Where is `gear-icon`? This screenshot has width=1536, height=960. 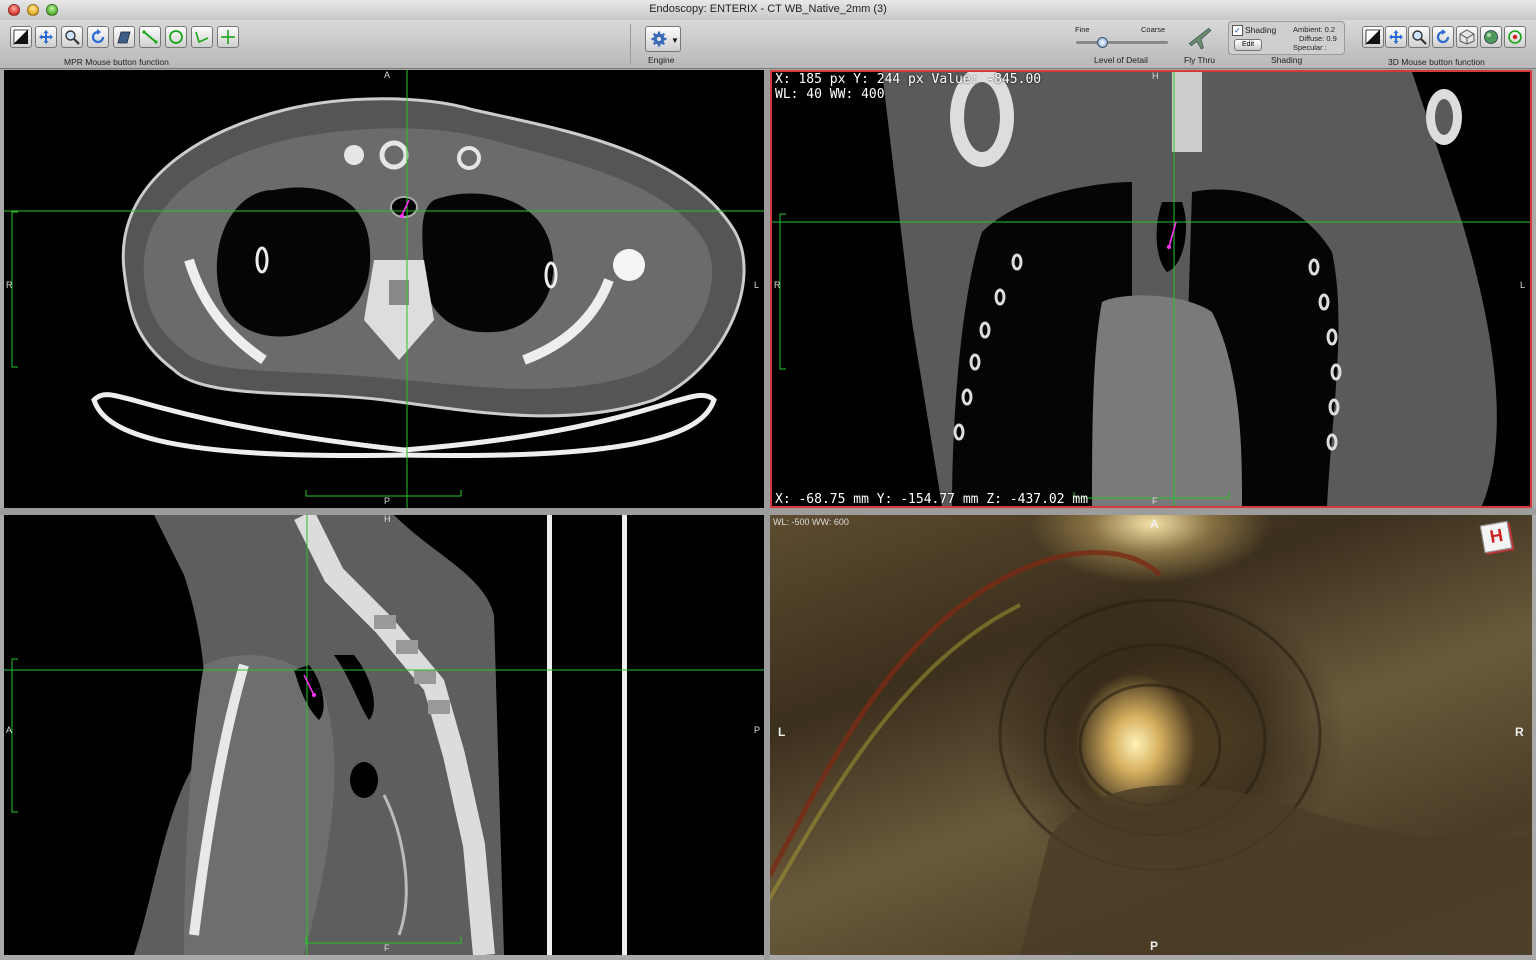 gear-icon is located at coordinates (659, 39).